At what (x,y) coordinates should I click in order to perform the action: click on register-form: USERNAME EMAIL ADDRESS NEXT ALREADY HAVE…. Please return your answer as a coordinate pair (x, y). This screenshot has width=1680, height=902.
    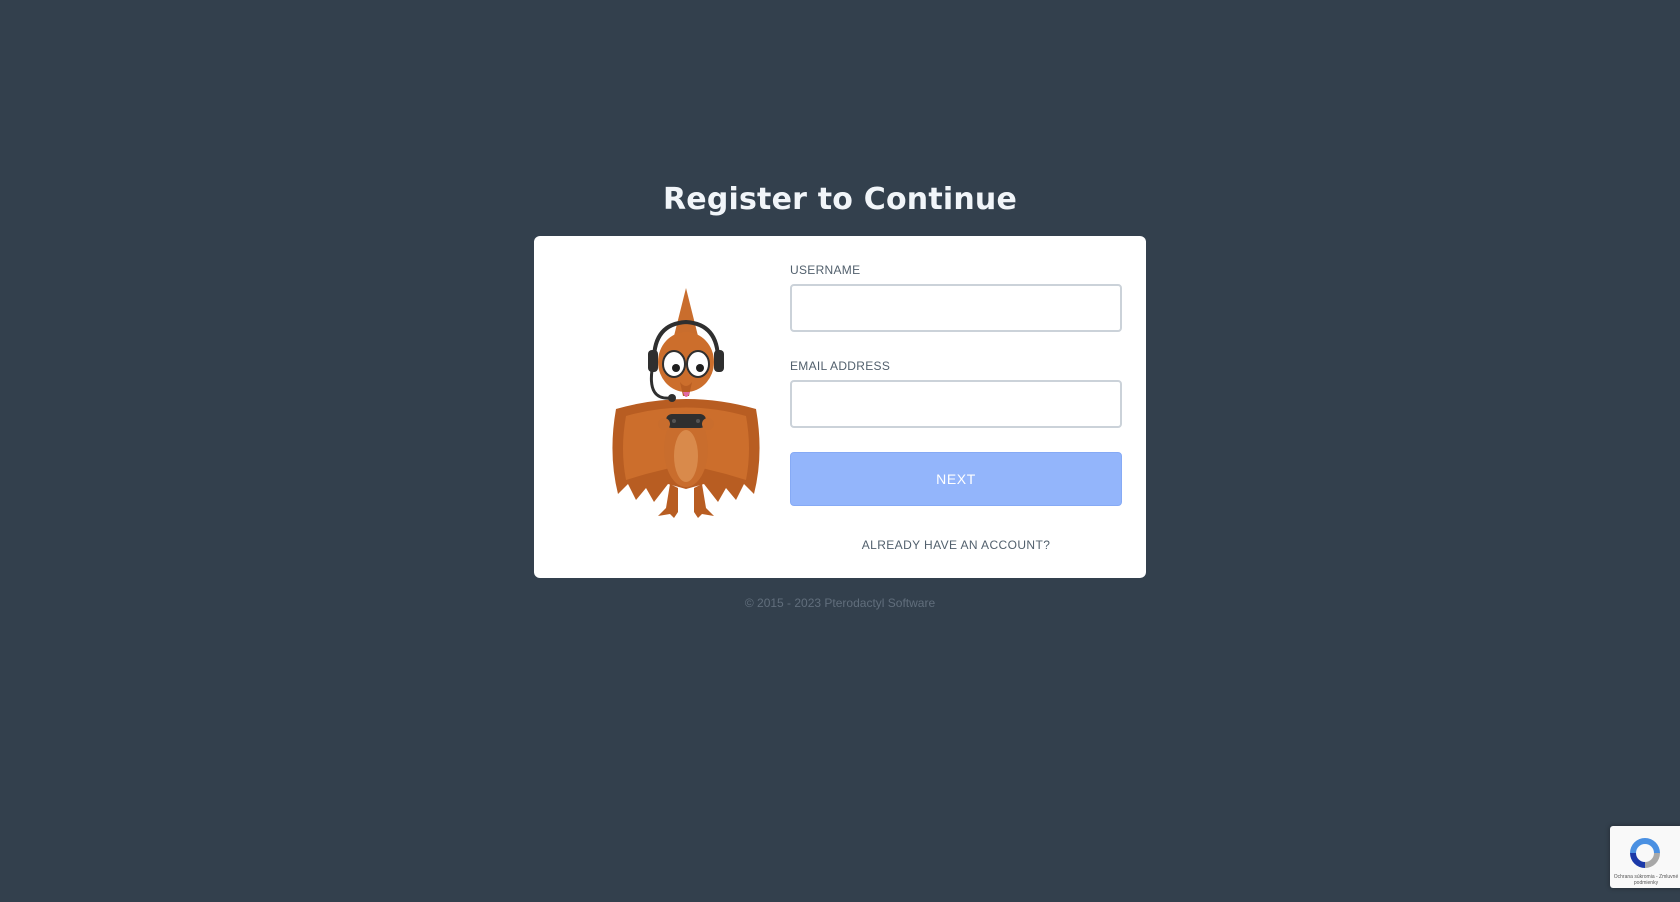
    Looking at the image, I should click on (956, 407).